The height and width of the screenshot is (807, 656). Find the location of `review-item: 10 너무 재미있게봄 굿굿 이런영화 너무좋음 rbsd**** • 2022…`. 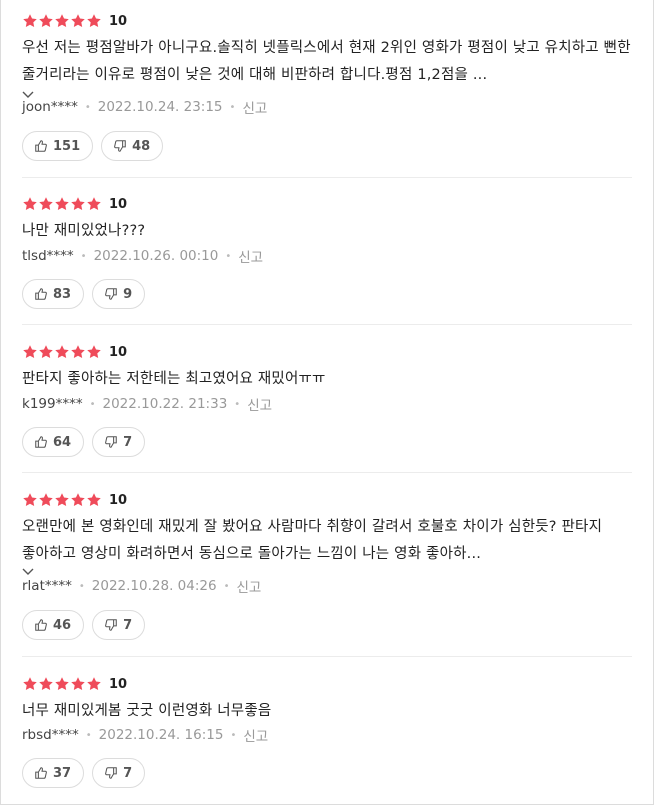

review-item: 10 너무 재미있게봄 굿굿 이런영화 너무좋음 rbsd**** • 2022… is located at coordinates (327, 739).